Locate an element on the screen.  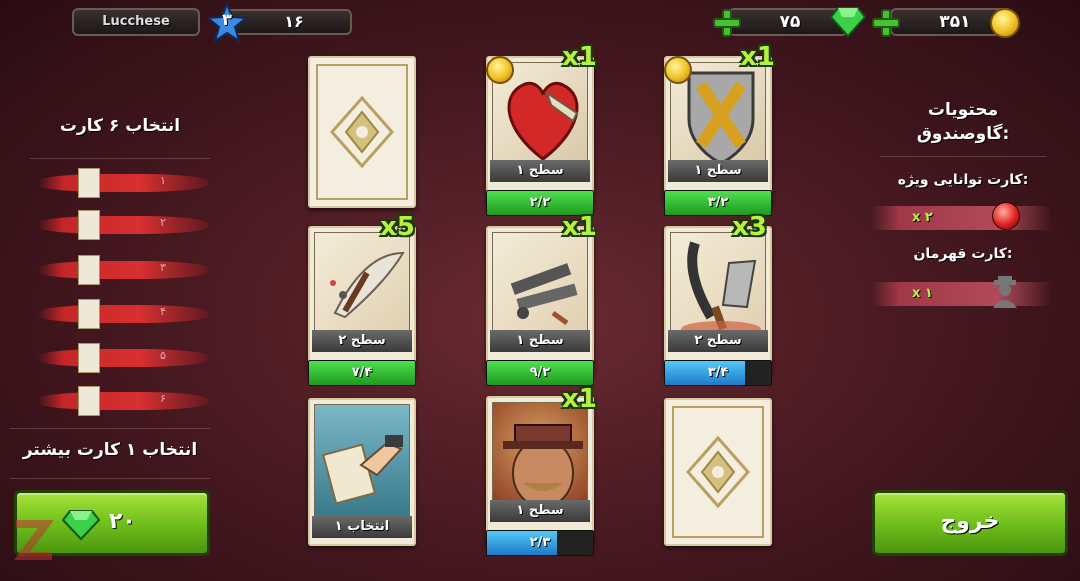
card-slot: ۶ is located at coordinates (123, 401).